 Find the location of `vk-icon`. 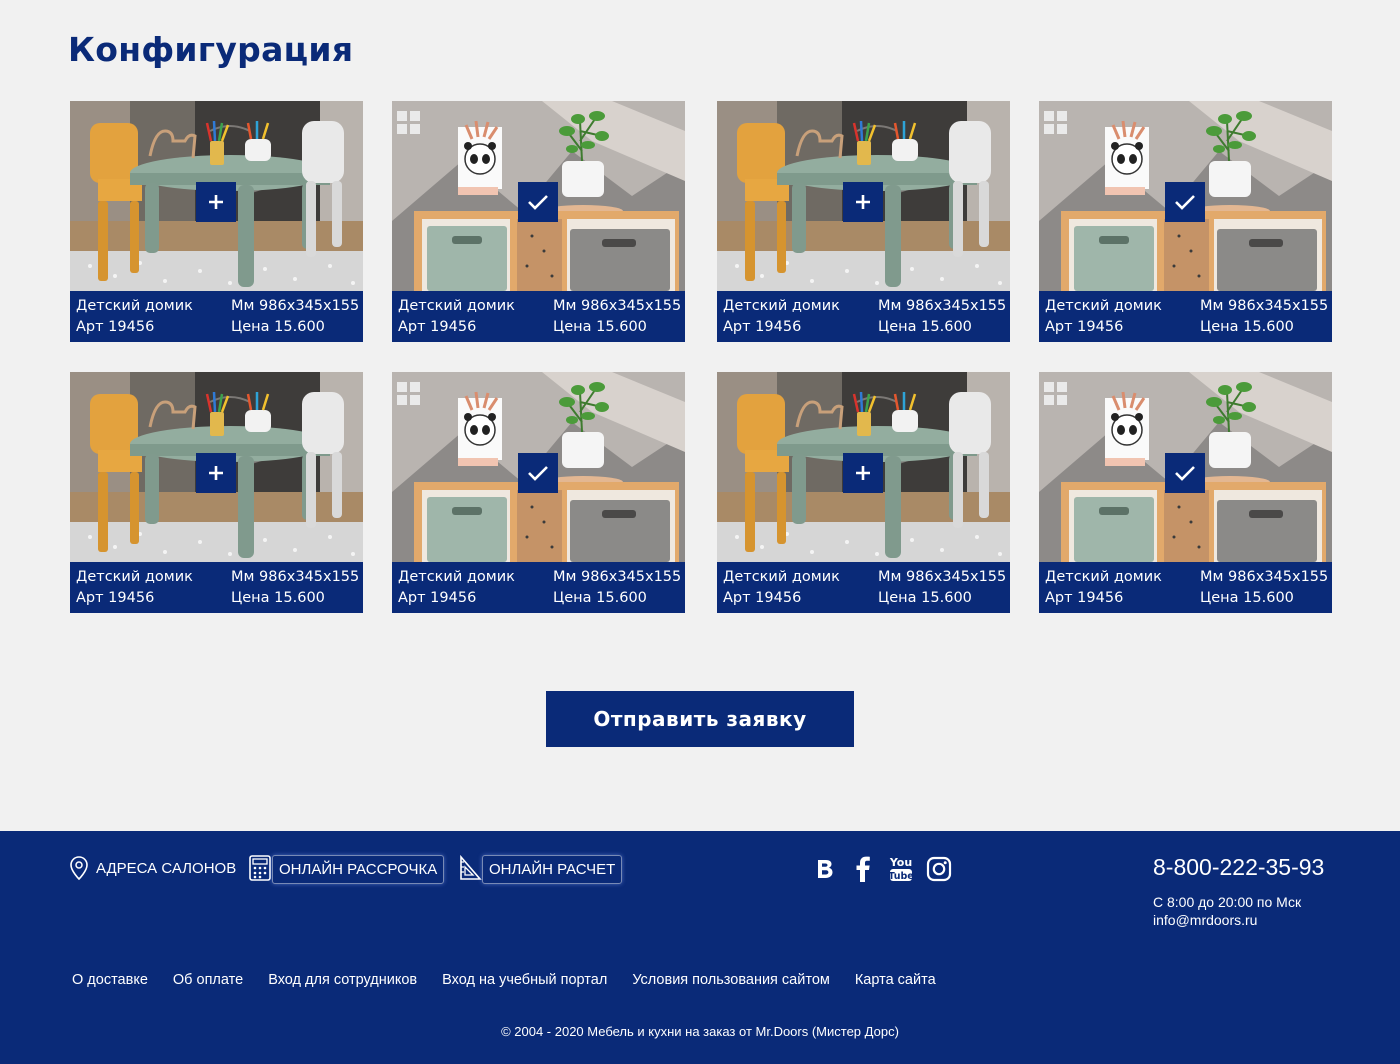

vk-icon is located at coordinates (825, 869).